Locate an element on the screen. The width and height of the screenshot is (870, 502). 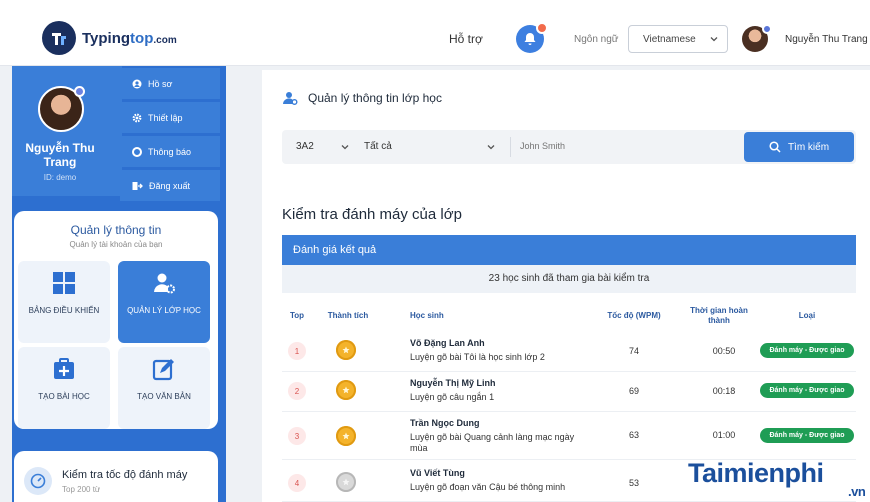
sidebar-item-label: Hồ sơ is located at coordinates (160, 83).